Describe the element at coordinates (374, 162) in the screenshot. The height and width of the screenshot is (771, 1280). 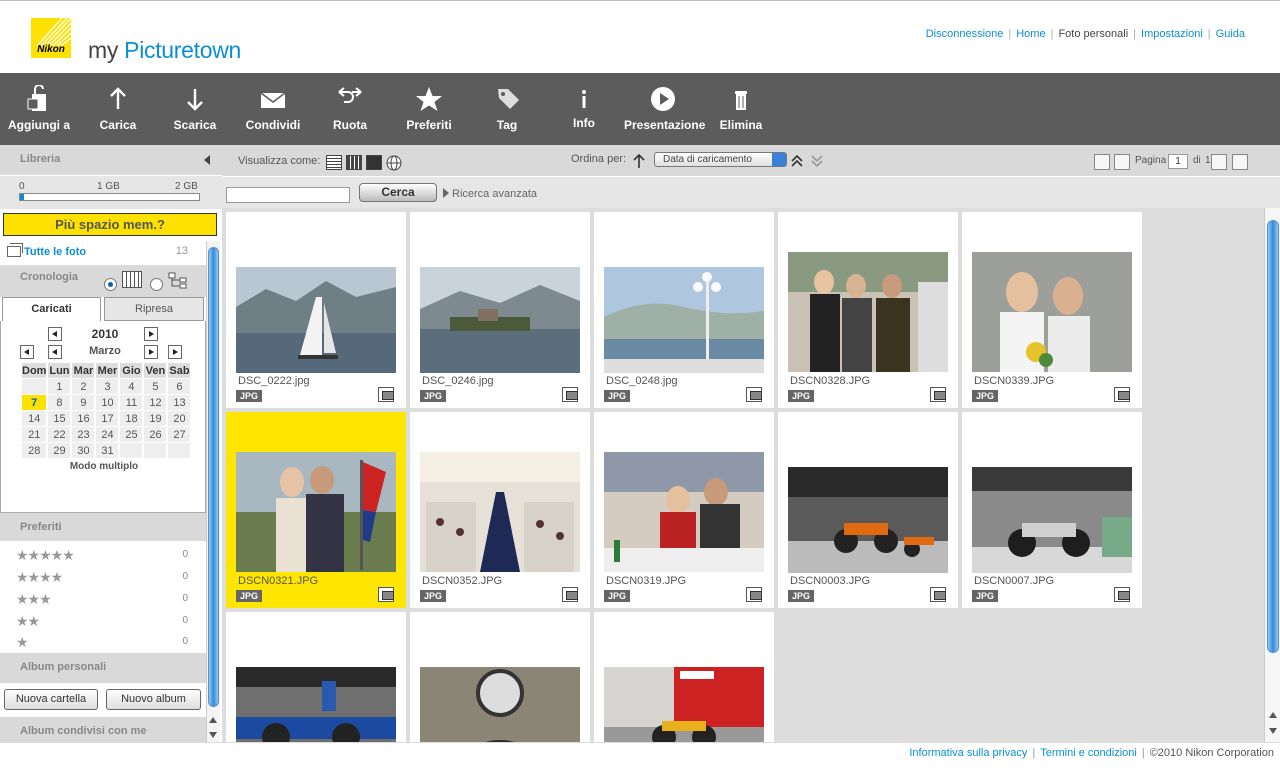
I see `filmstrip-view-icon` at that location.